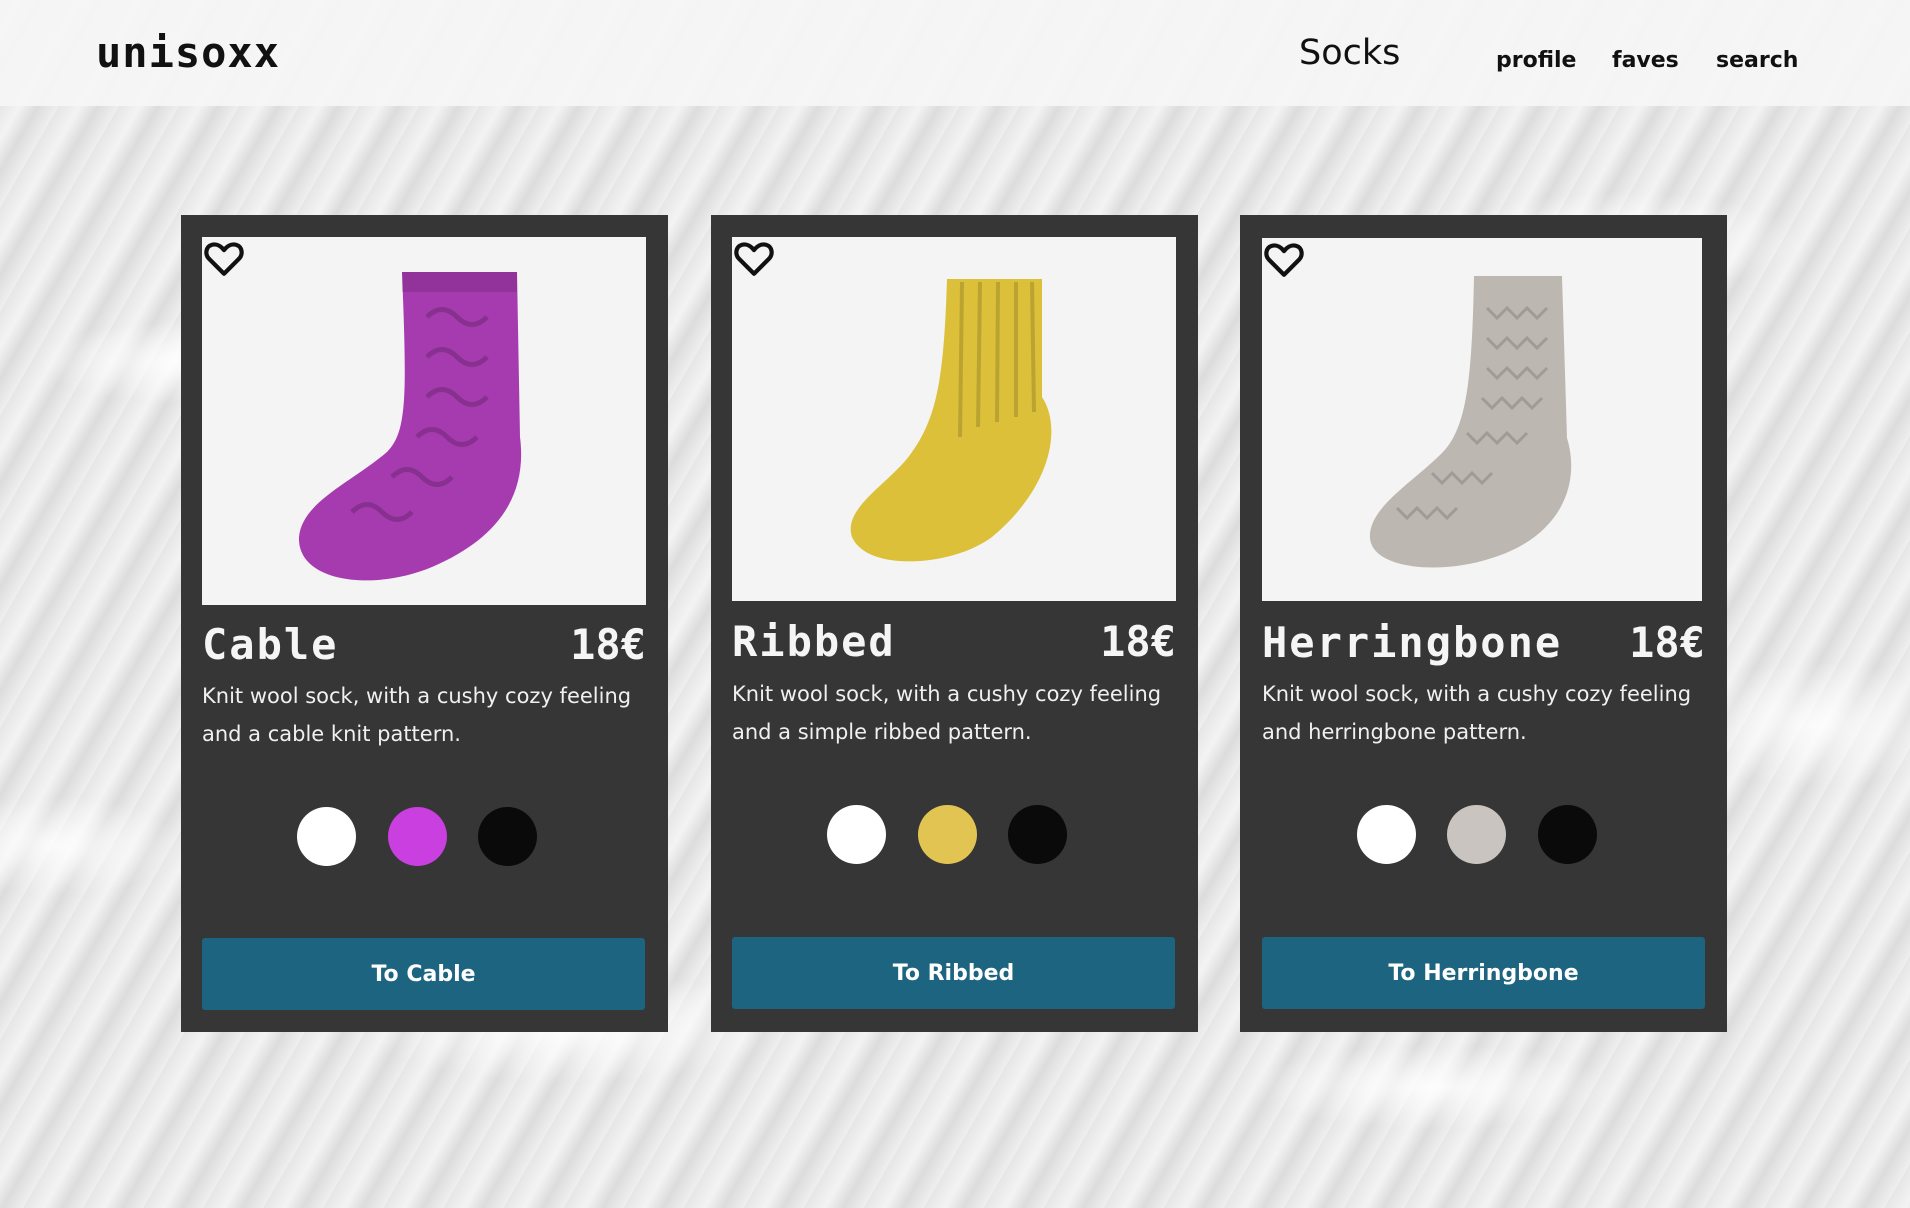  Describe the element at coordinates (1476, 834) in the screenshot. I see `swatch-grey` at that location.